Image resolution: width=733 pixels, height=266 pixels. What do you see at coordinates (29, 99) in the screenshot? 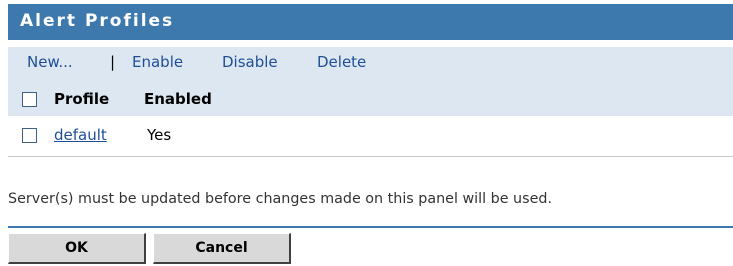
I see `select-all-checkbox` at bounding box center [29, 99].